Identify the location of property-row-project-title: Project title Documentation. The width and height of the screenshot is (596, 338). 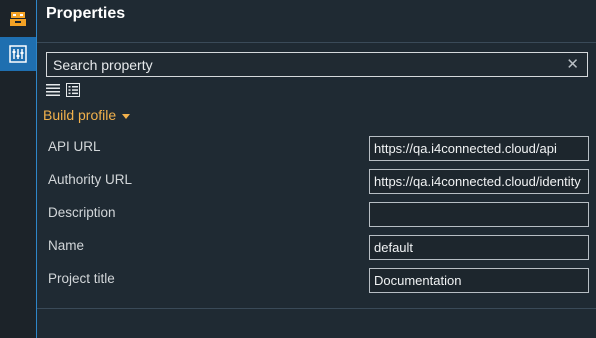
(316, 280).